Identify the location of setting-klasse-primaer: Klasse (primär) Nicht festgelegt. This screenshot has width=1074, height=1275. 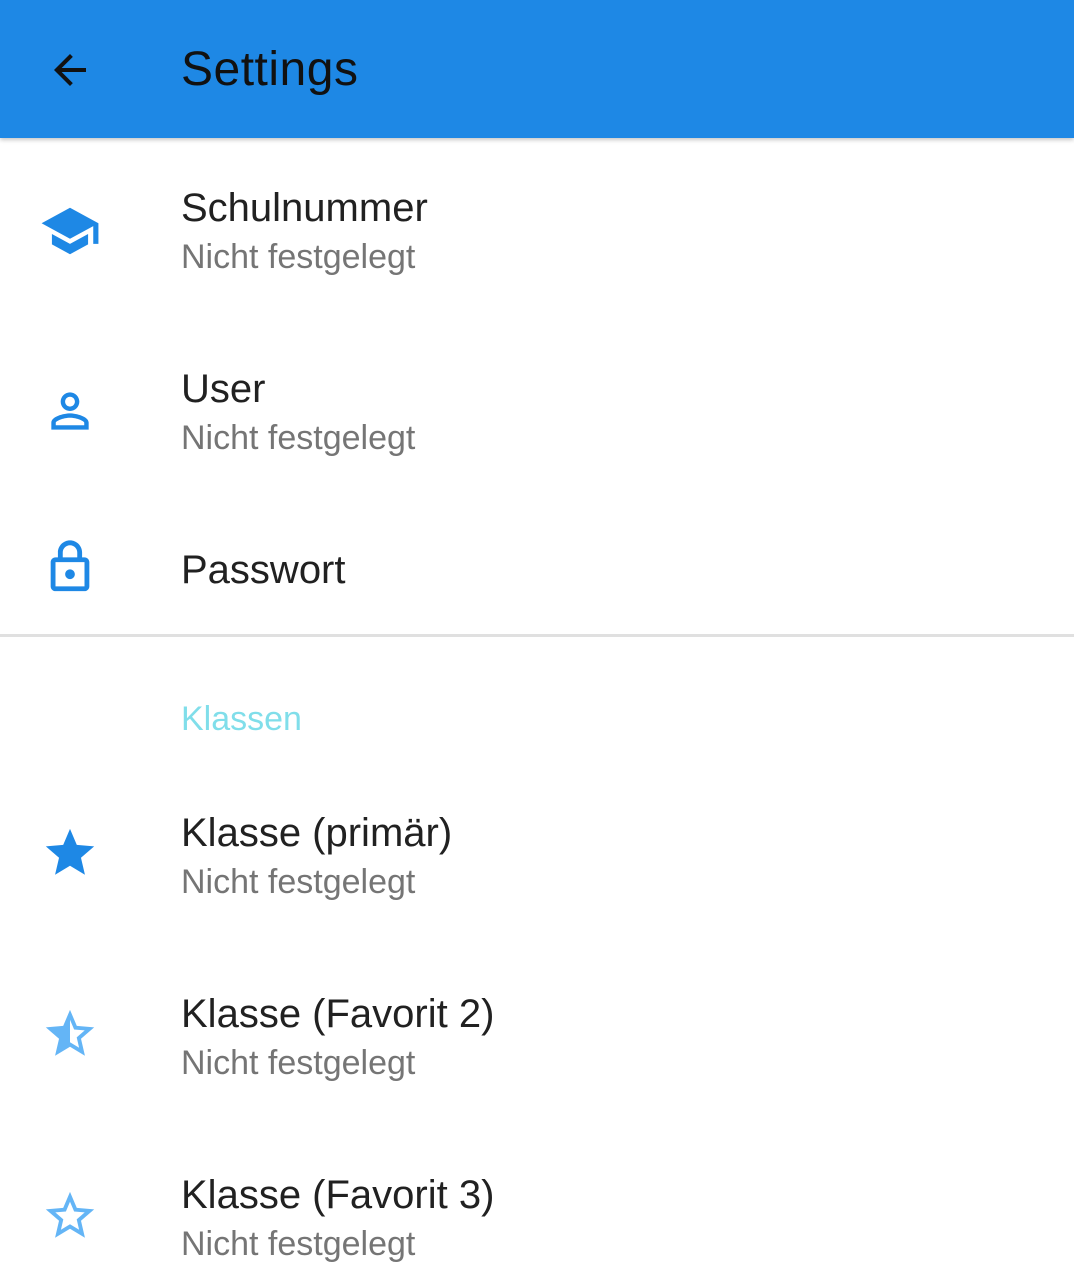
(537, 853).